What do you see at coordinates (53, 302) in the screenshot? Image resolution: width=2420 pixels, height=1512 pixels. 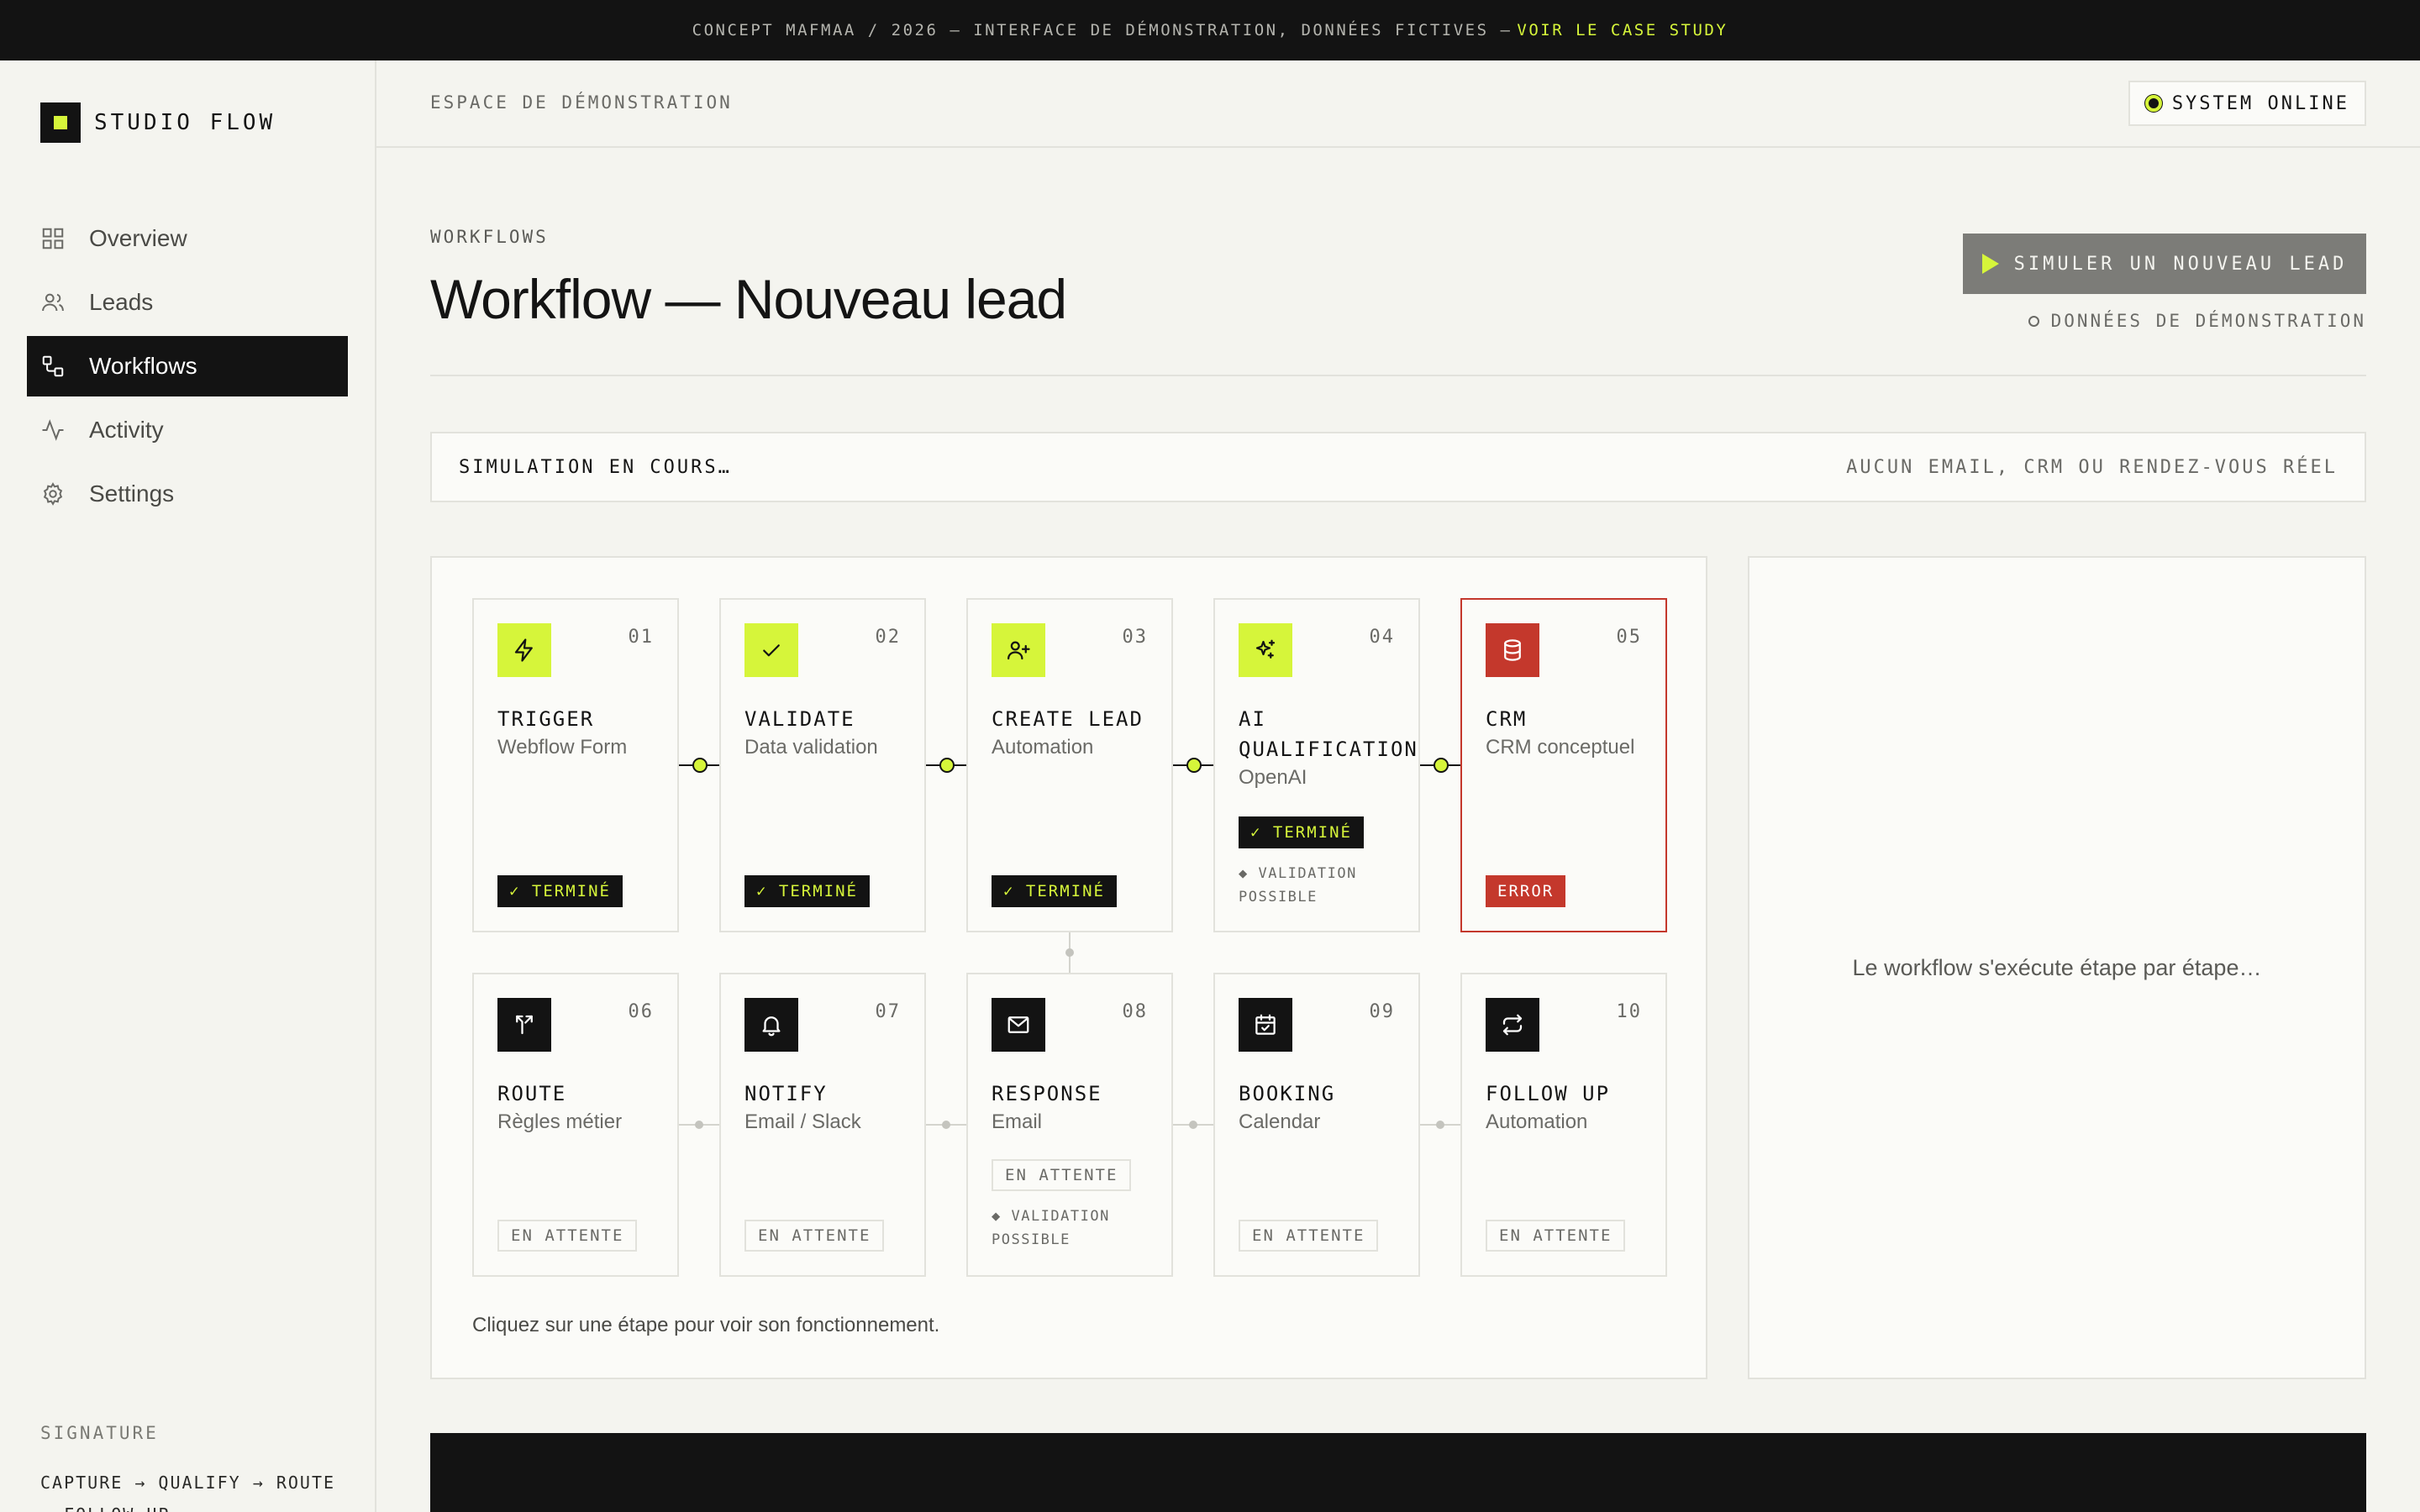 I see `users-icon` at bounding box center [53, 302].